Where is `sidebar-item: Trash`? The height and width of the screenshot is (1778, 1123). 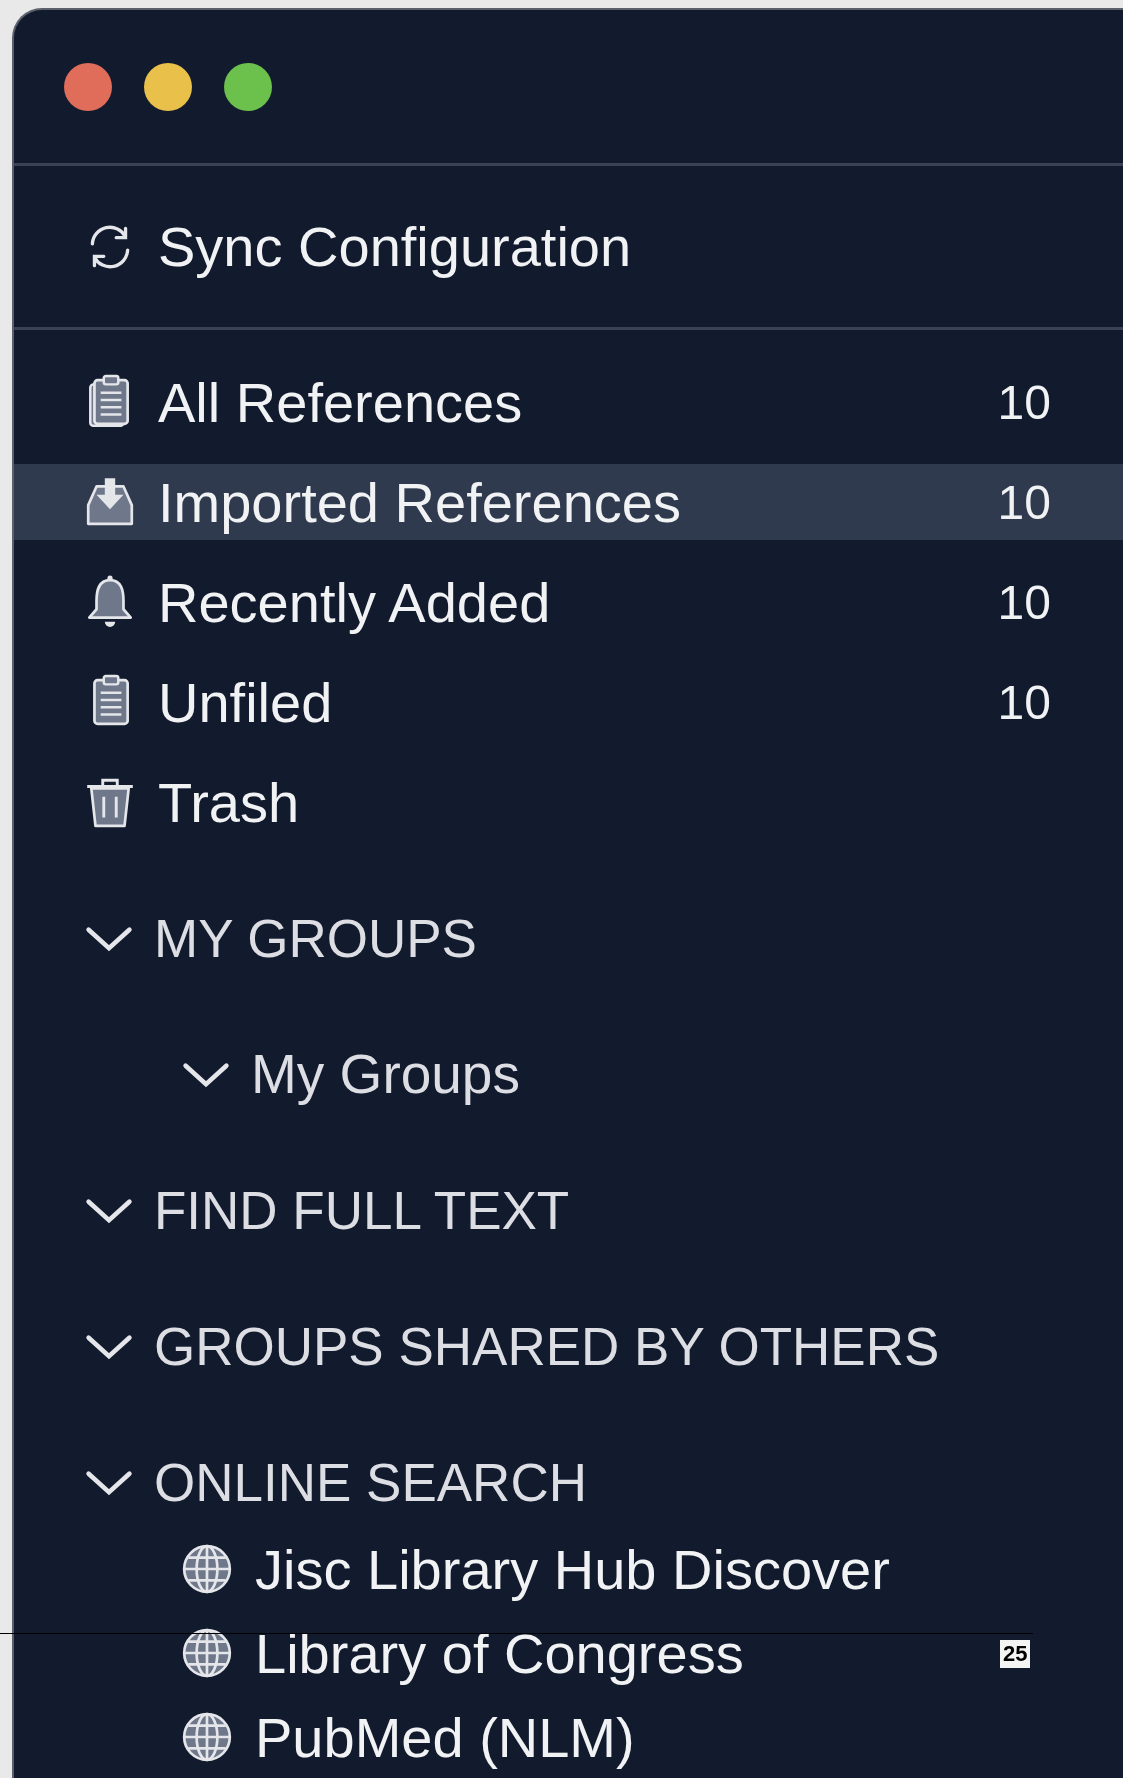 sidebar-item: Trash is located at coordinates (568, 802).